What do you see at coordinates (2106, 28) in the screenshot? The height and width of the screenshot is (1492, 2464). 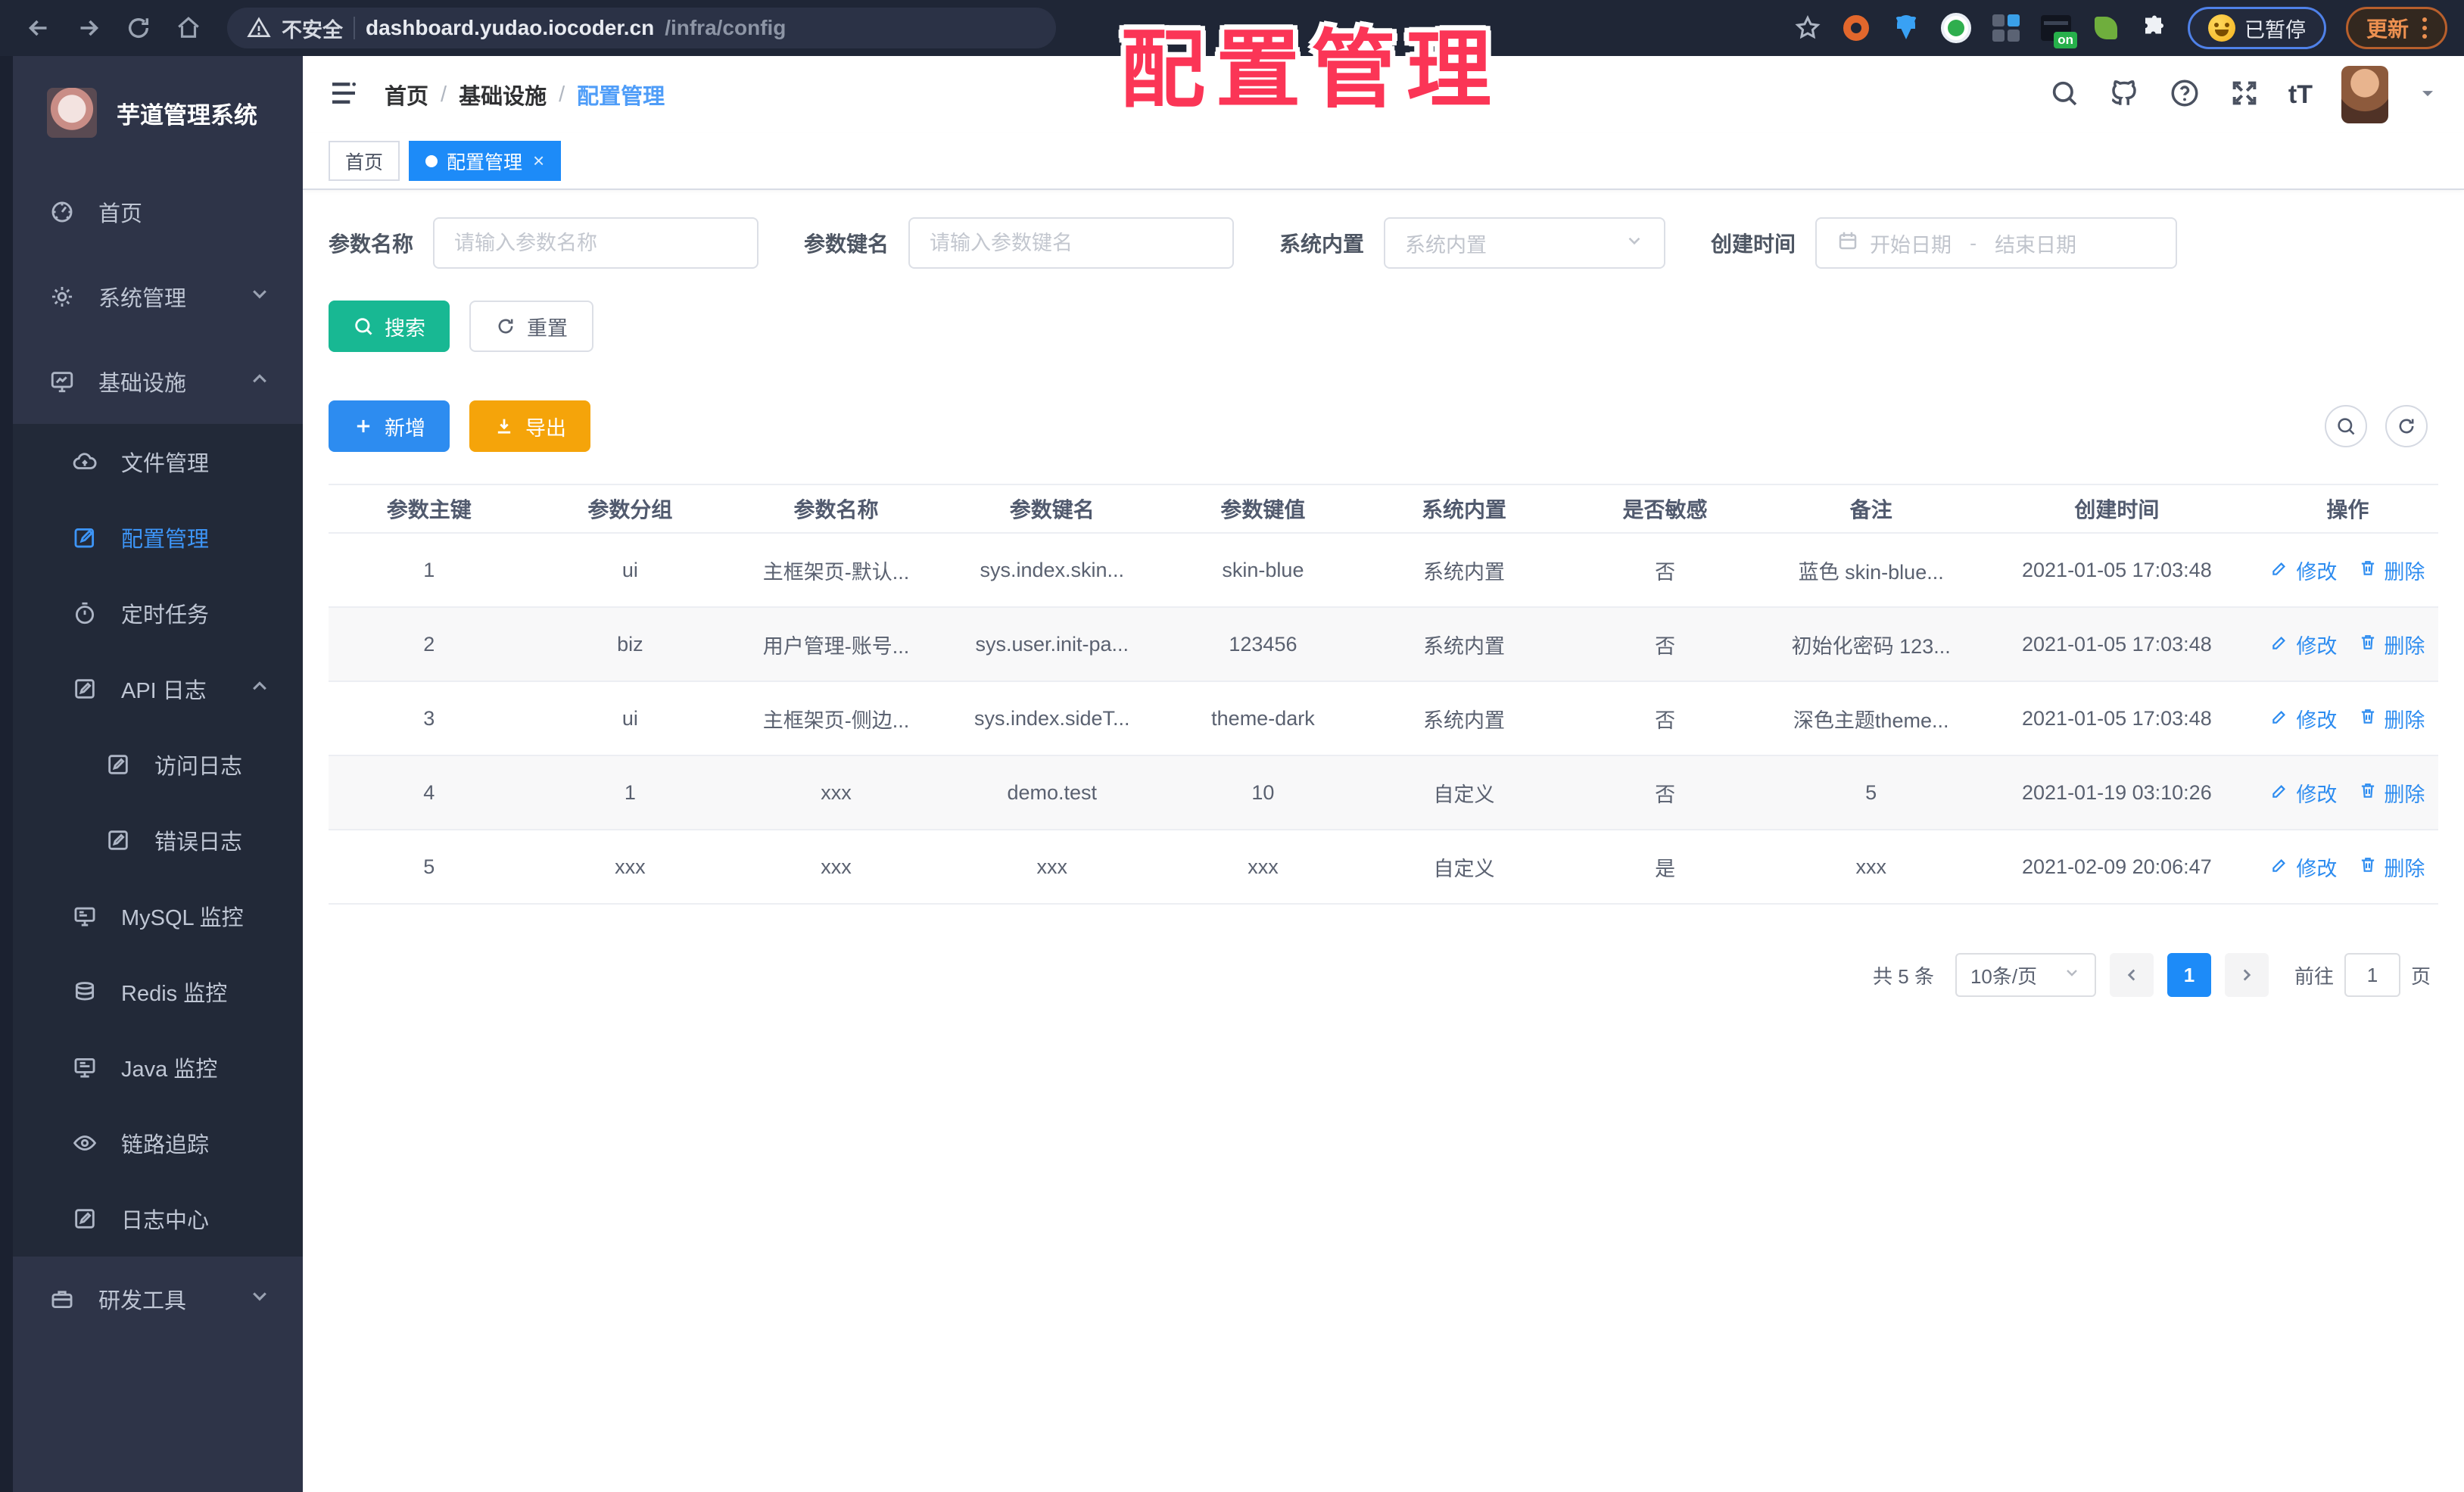 I see `extension-leaf-icon` at bounding box center [2106, 28].